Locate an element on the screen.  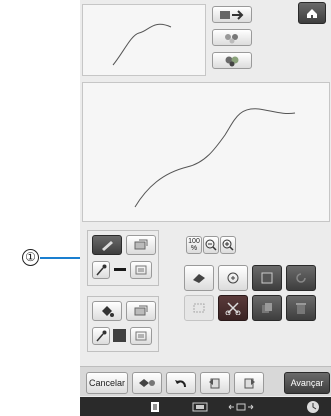
page-back-icon is located at coordinates (214, 383).